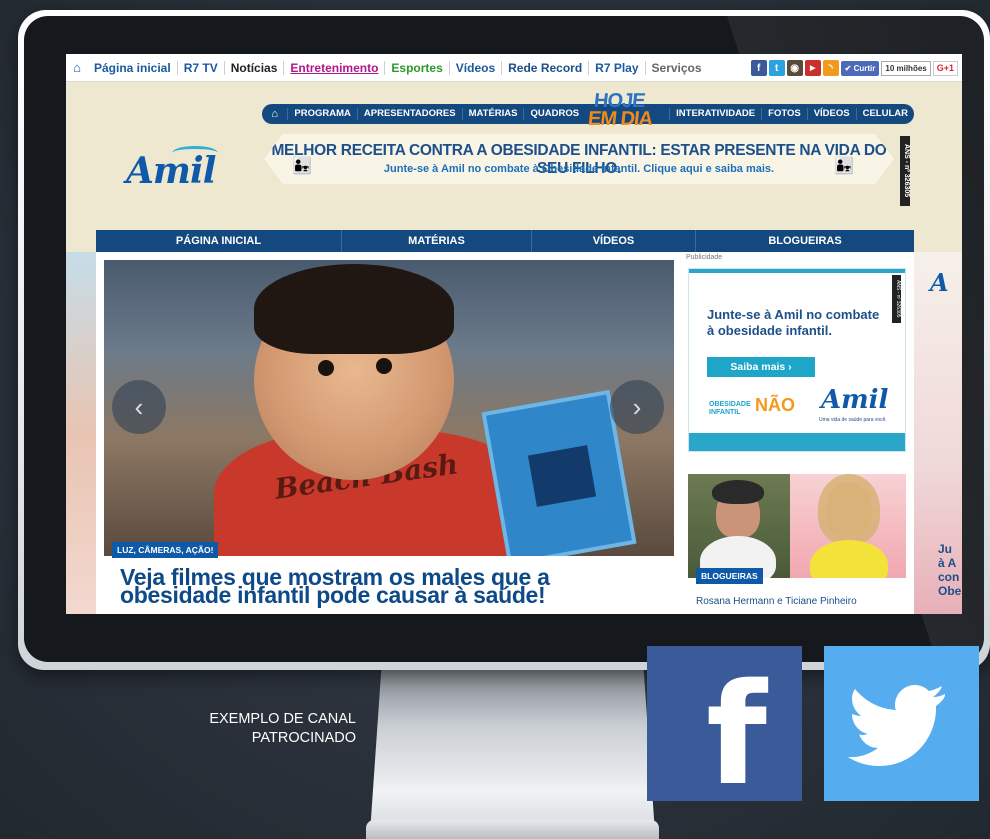 The width and height of the screenshot is (990, 839). I want to click on amil-logo: Amil, so click(181, 169).